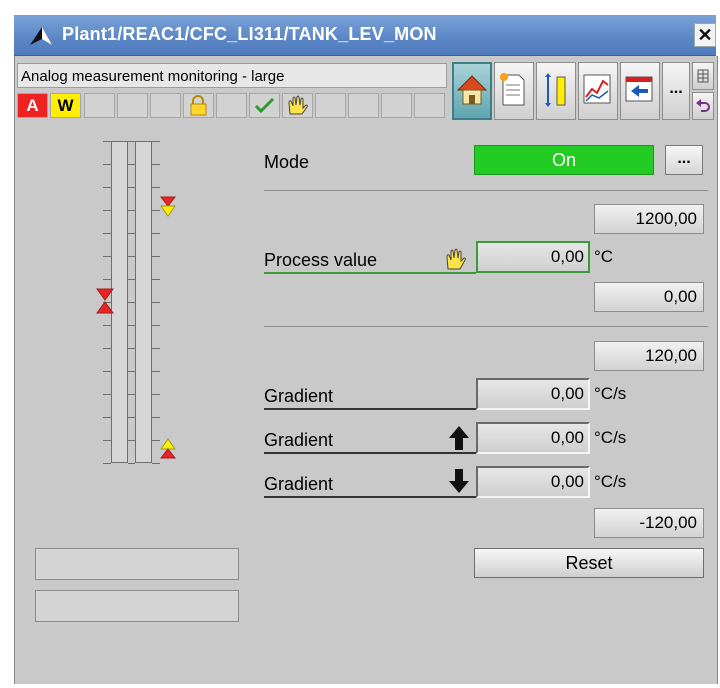  What do you see at coordinates (105, 301) in the screenshot?
I see `process-value-marker` at bounding box center [105, 301].